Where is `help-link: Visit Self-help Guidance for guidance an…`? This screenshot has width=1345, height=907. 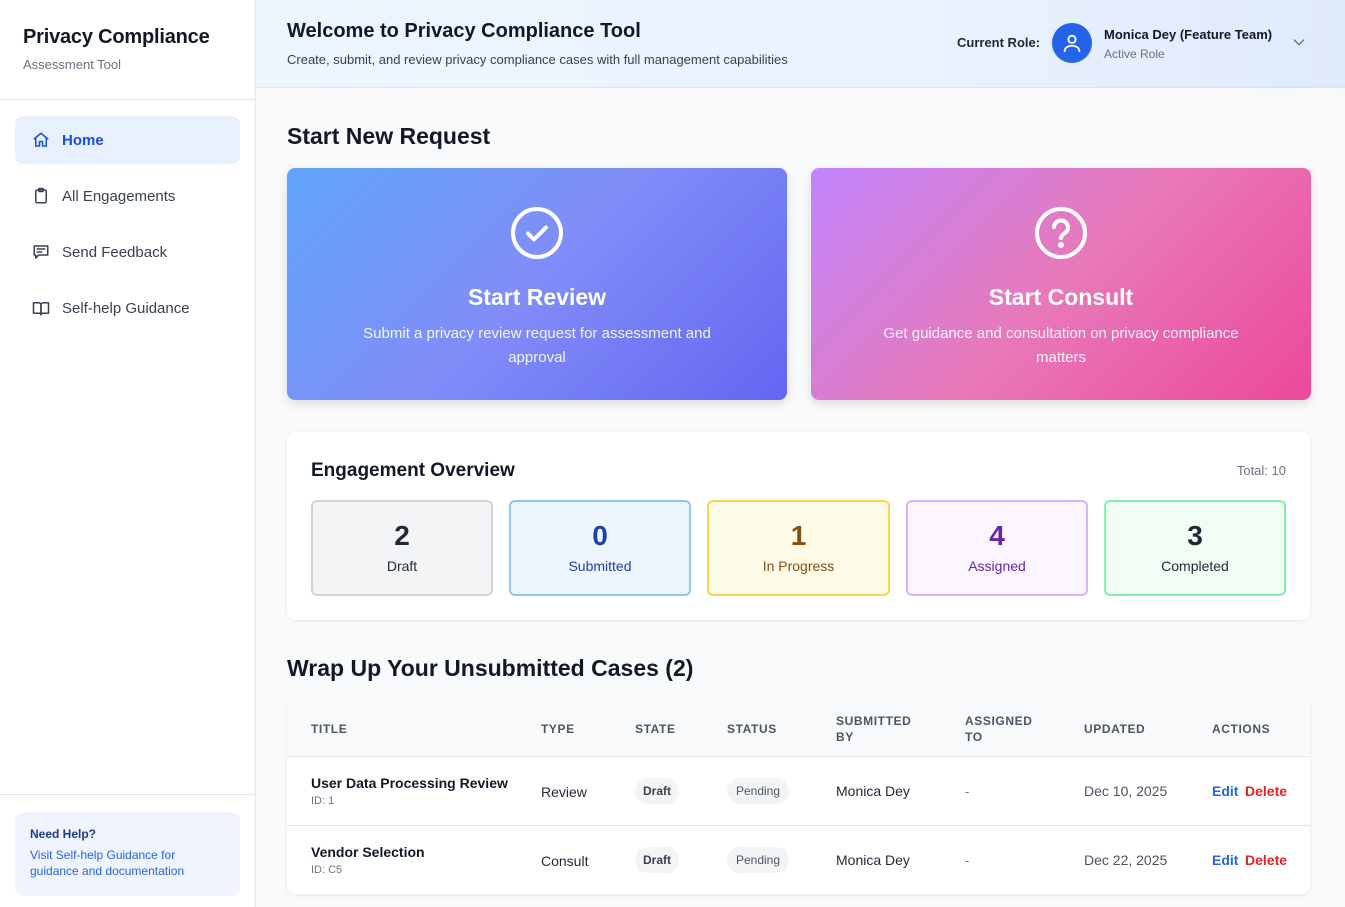
help-link: Visit Self-help Guidance for guidance an… is located at coordinates (127, 863).